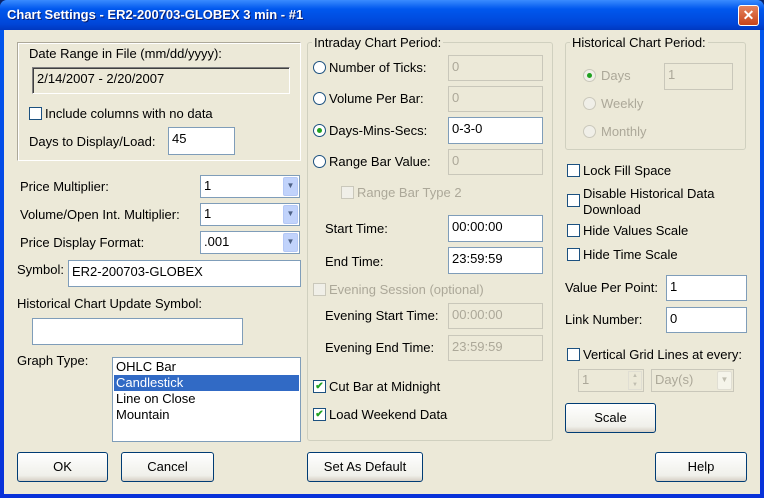  I want to click on volume-multiplier-value: 1, so click(208, 213).